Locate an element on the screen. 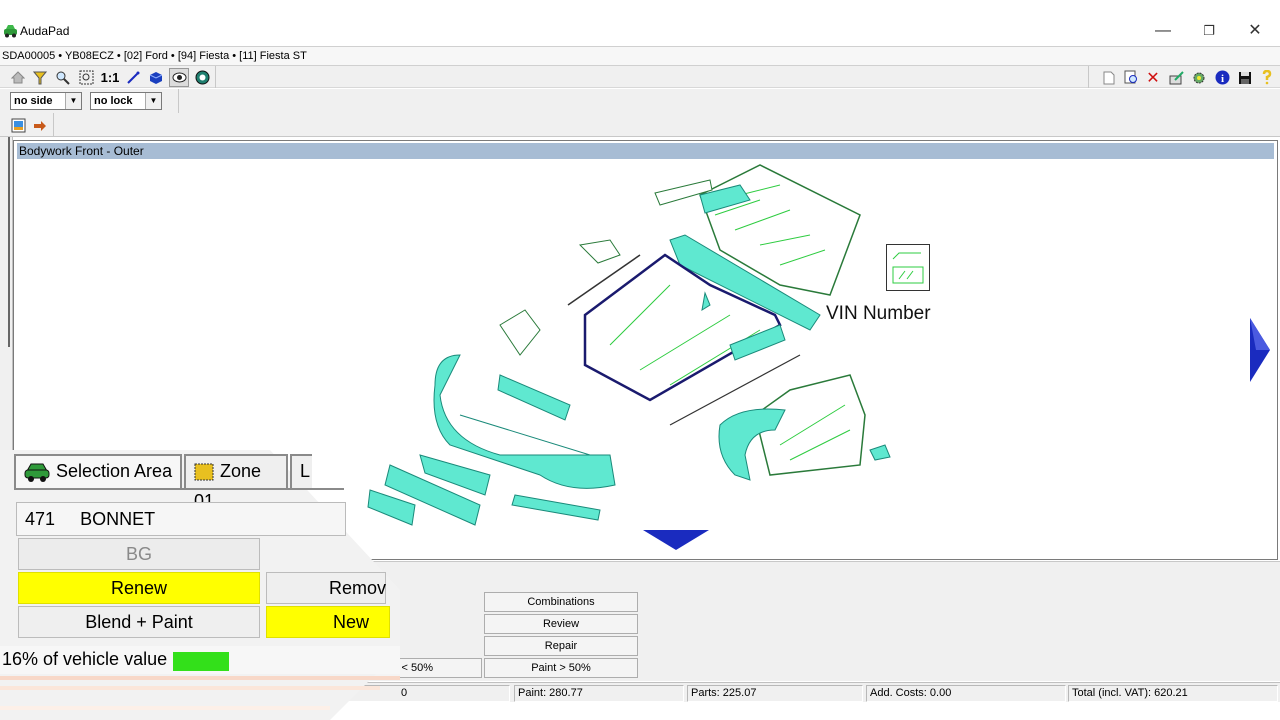 The width and height of the screenshot is (1280, 720). next-page-arrow-icon is located at coordinates (1260, 350).